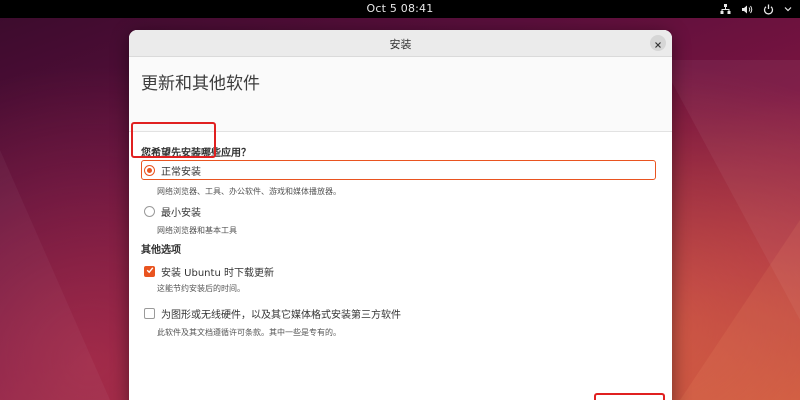  I want to click on chevron-down-icon, so click(788, 9).